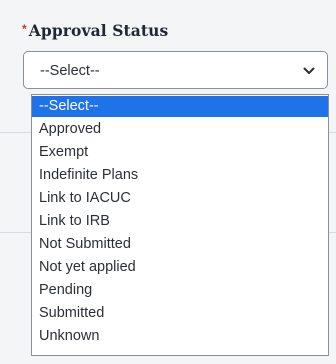 The image size is (336, 364). What do you see at coordinates (180, 198) in the screenshot?
I see `option-link-to-iacuc: Link to IACUC` at bounding box center [180, 198].